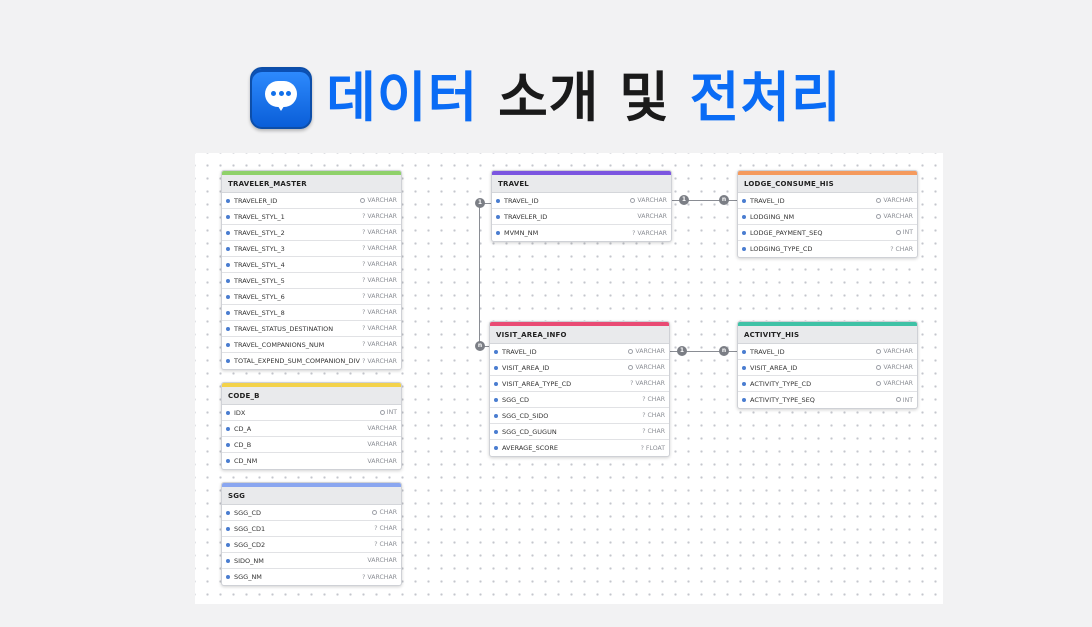  What do you see at coordinates (311, 461) in the screenshot?
I see `column-row: CD_NM VARCHAR` at bounding box center [311, 461].